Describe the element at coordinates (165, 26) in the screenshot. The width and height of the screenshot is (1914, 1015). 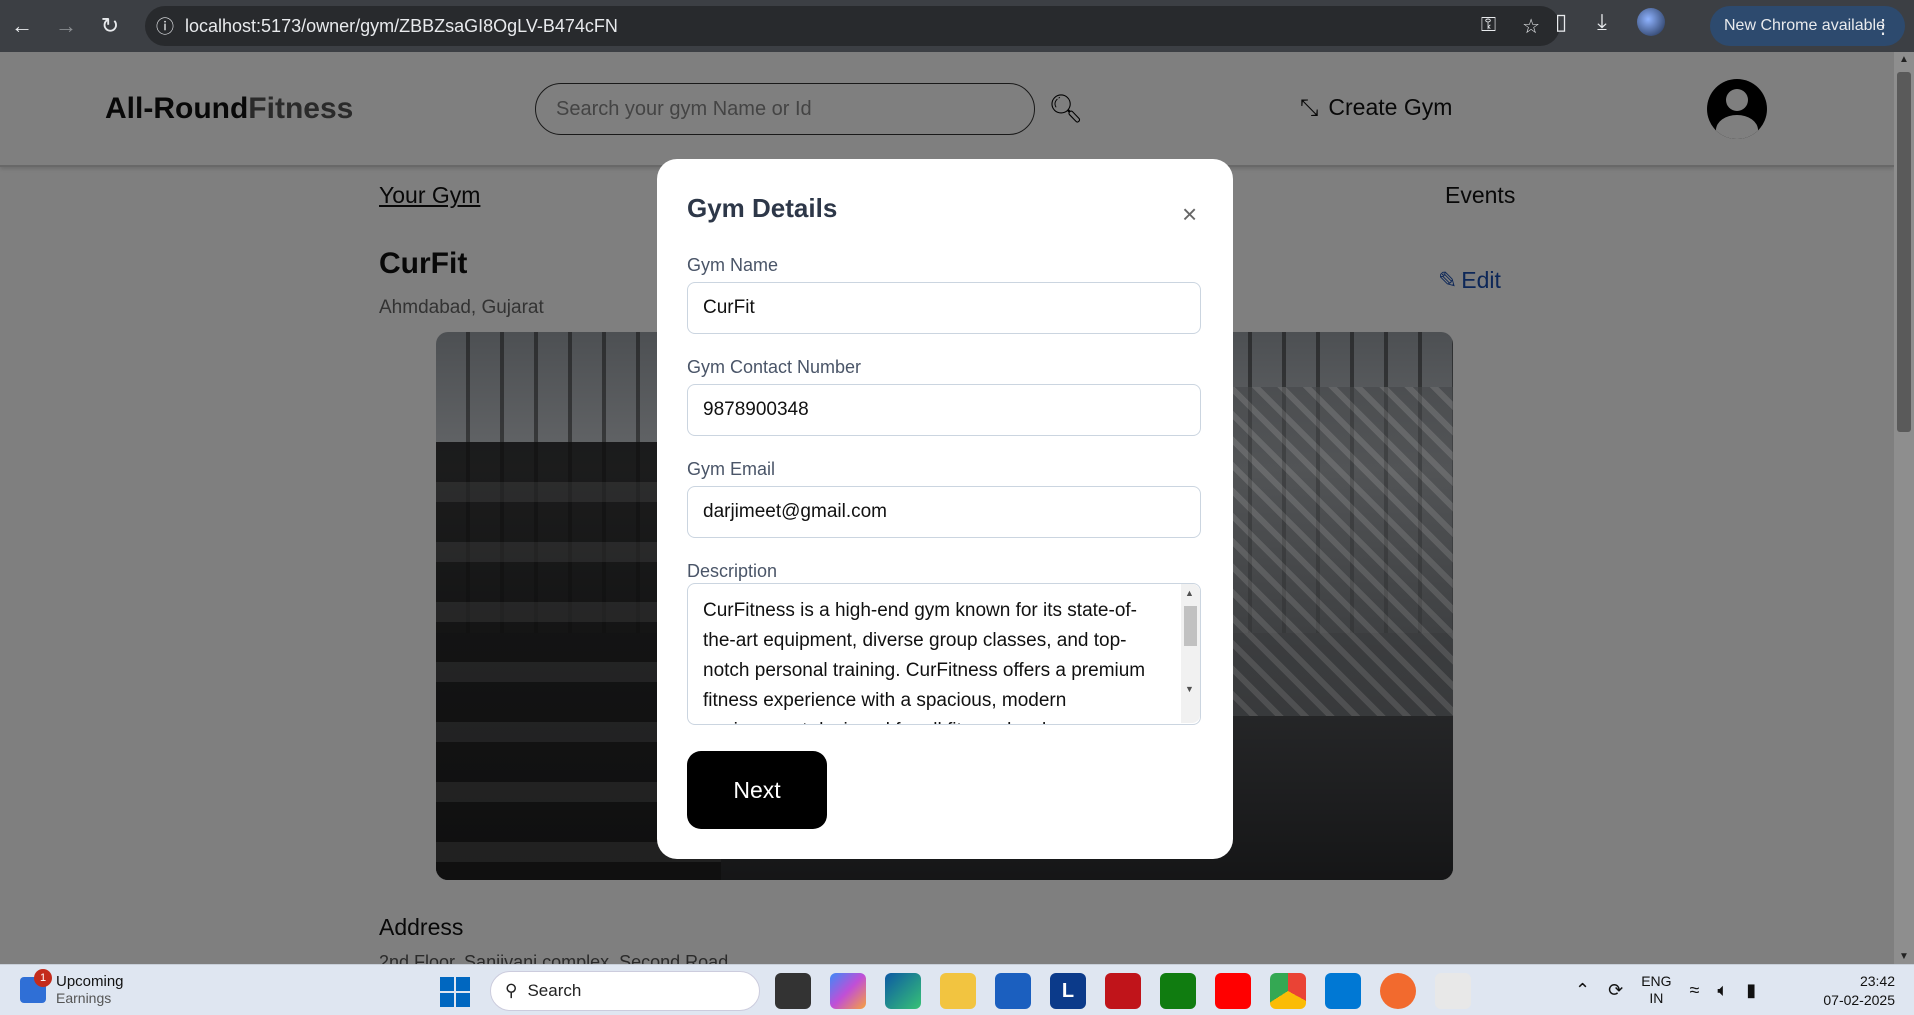
I see `site-info-icon: ⓘ` at that location.